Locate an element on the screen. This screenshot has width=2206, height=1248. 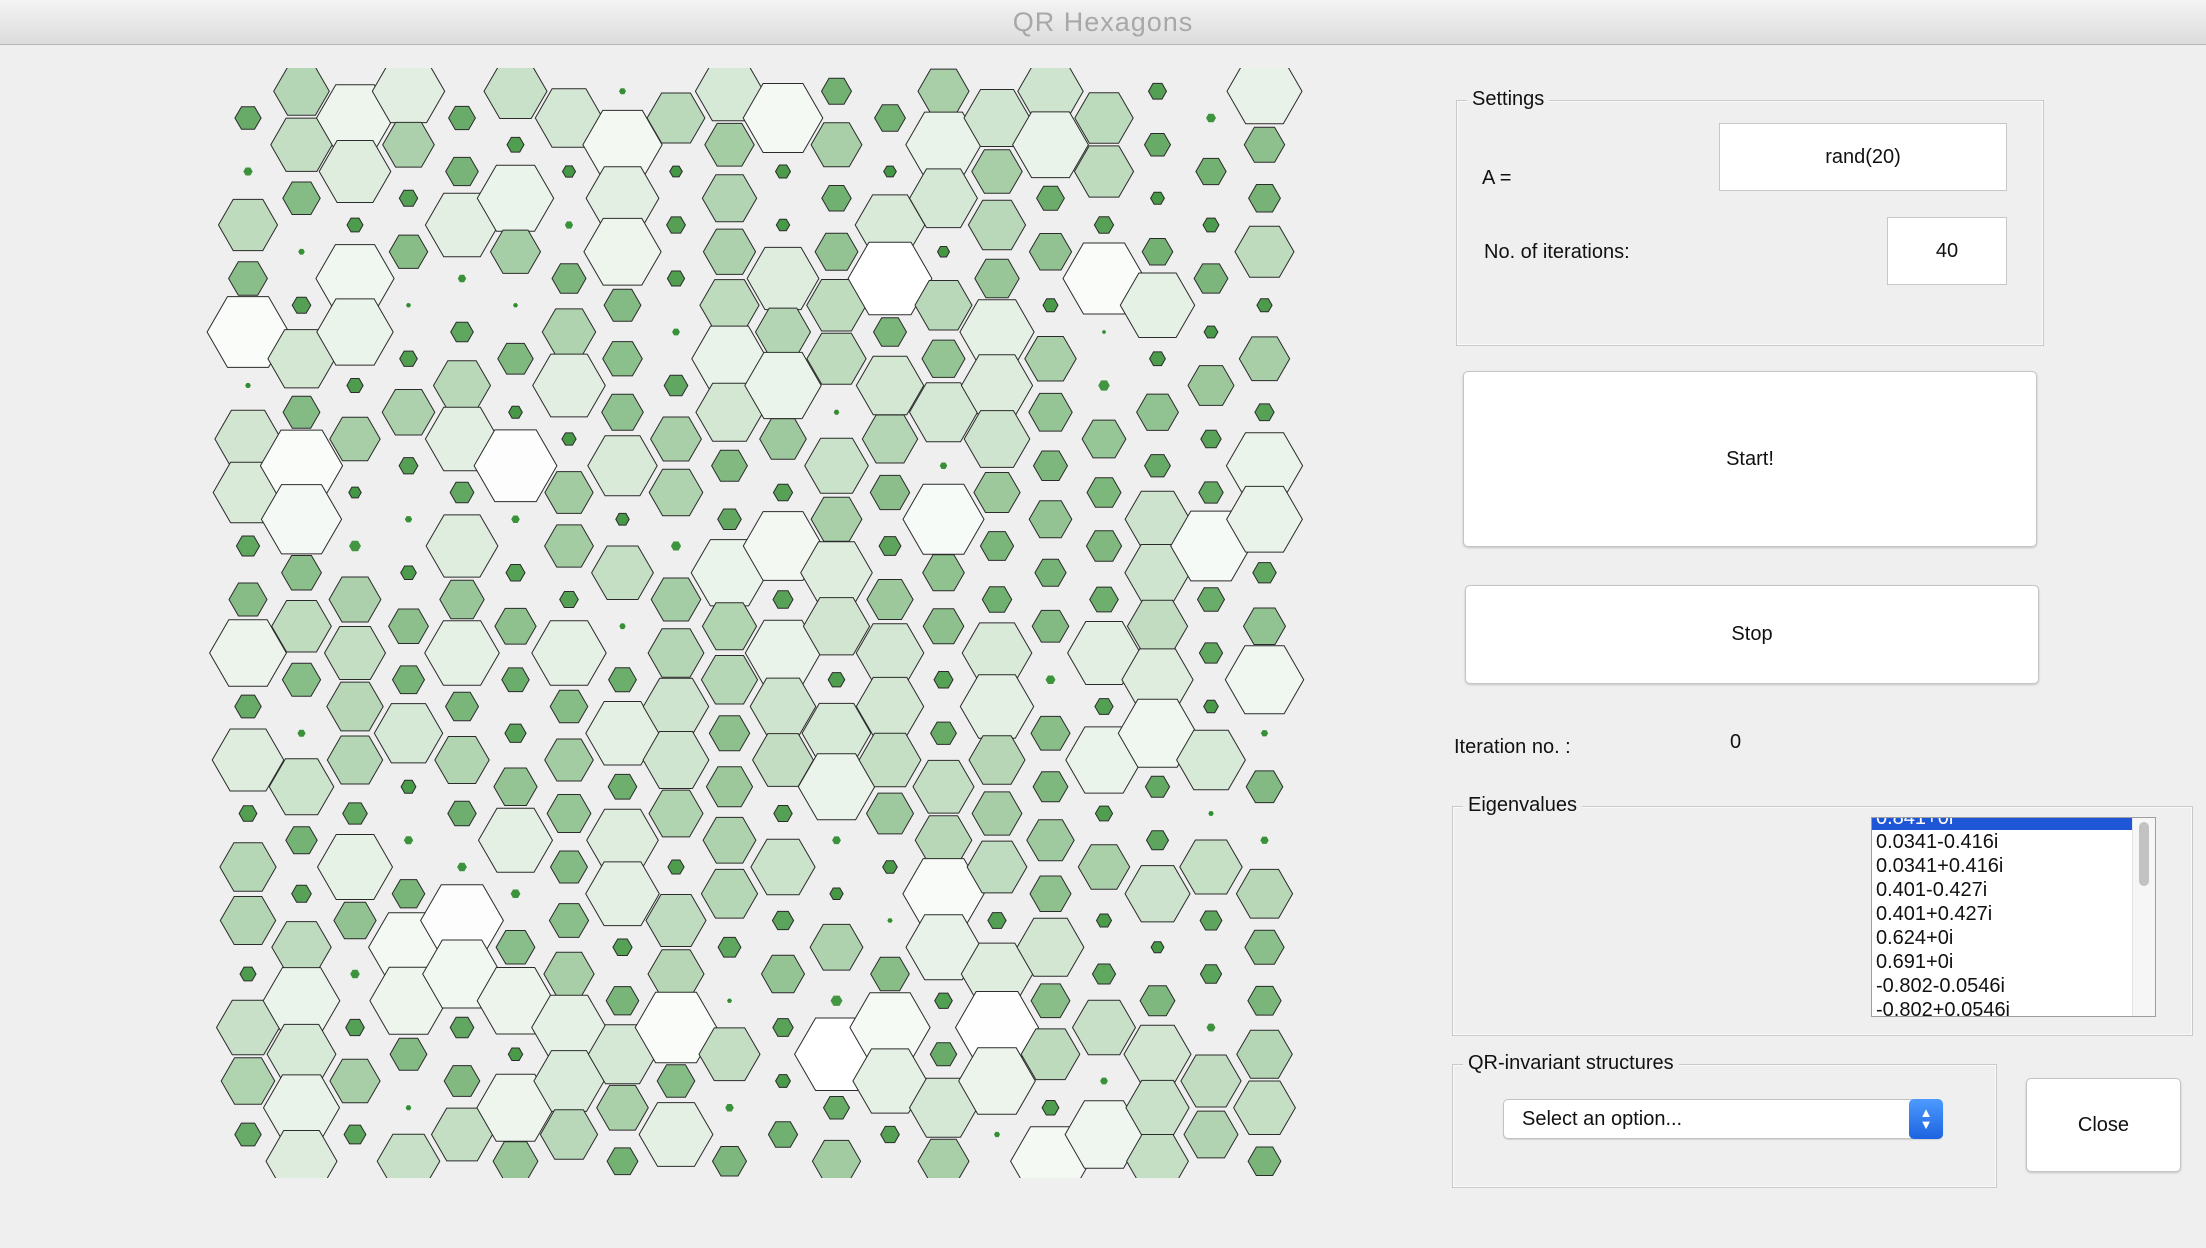
eigenvalues-panel-title: Eigenvalues is located at coordinates (1522, 805).